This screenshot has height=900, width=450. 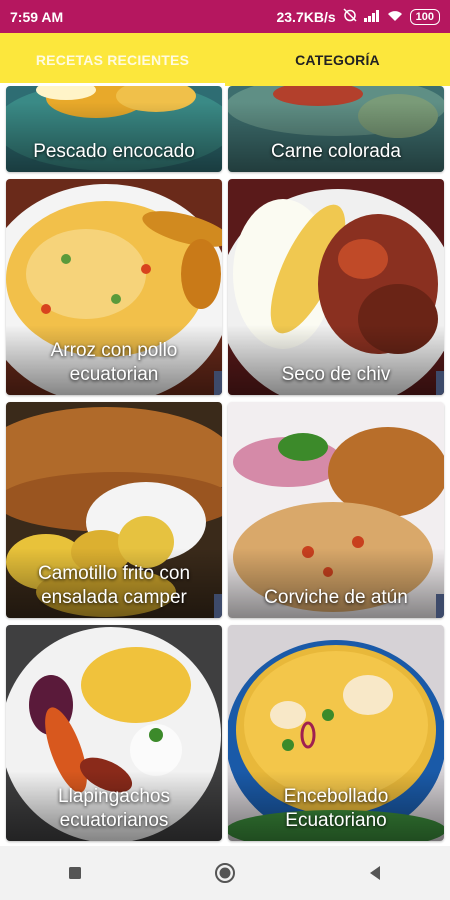 What do you see at coordinates (350, 16) in the screenshot?
I see `alarm-off-icon` at bounding box center [350, 16].